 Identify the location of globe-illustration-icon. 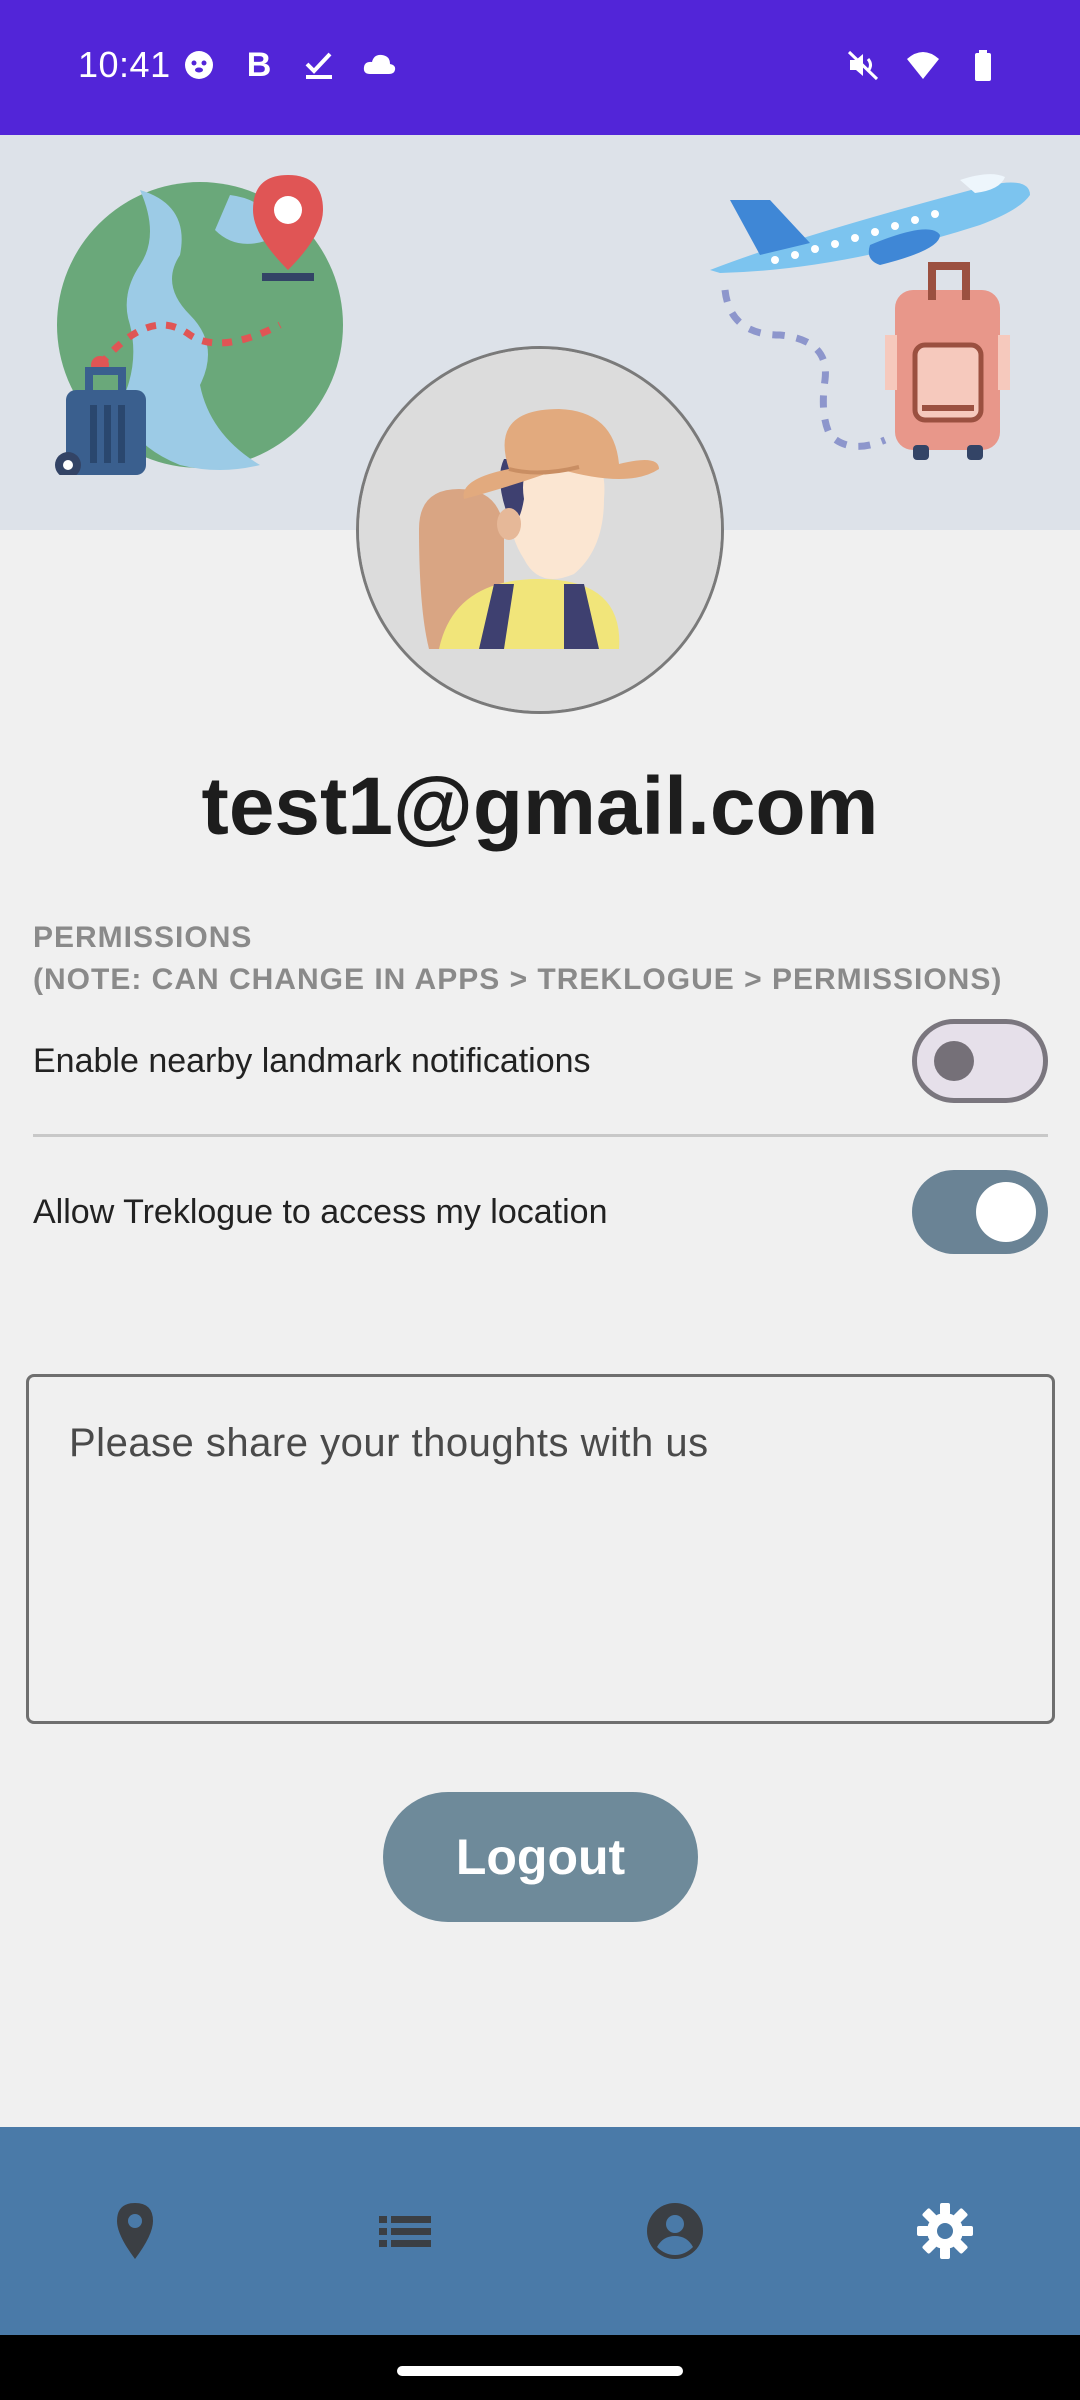
(199, 325).